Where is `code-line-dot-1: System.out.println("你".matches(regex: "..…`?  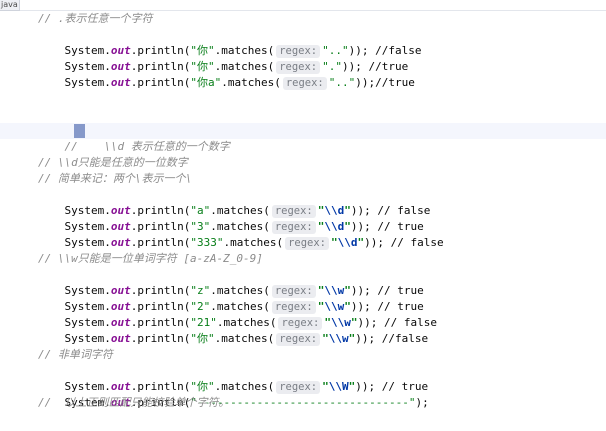
code-line-dot-1: System.out.println("你".matches(regex: "..… is located at coordinates (230, 42).